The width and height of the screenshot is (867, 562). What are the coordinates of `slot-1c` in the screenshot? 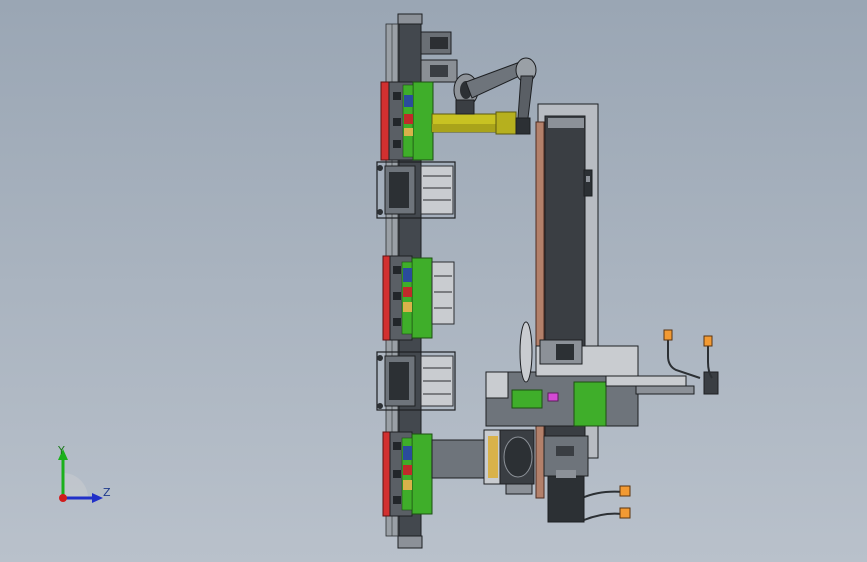 It's located at (397, 144).